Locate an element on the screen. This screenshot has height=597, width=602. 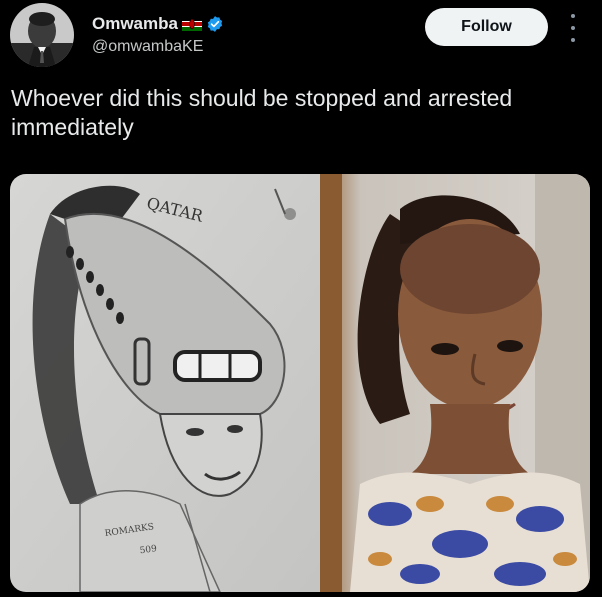
author-handle: @omwambaKE is located at coordinates (147, 47).